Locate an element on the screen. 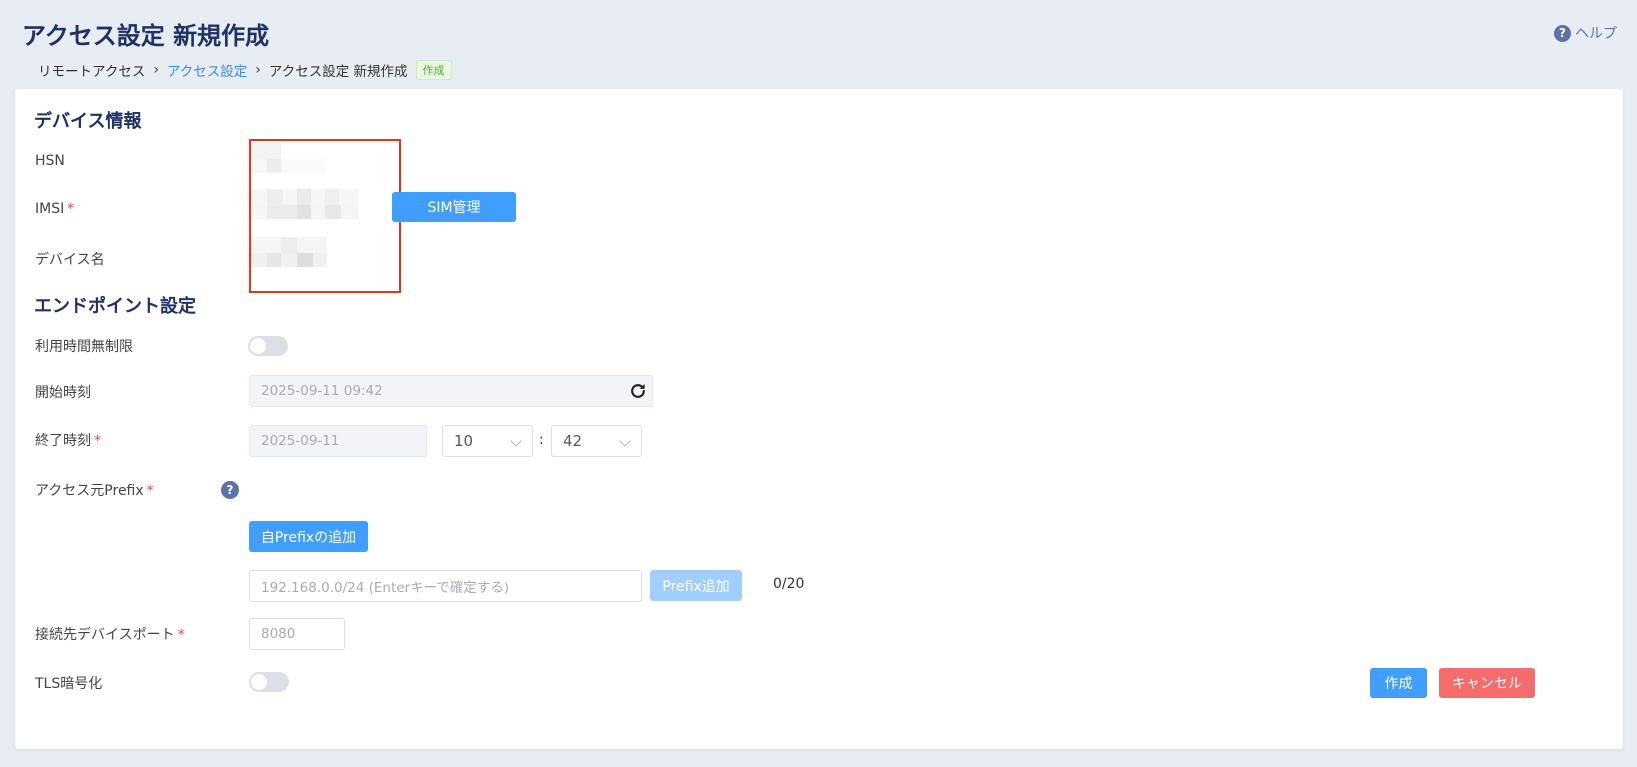 The image size is (1637, 767). end-date-input: 2025-09-11 is located at coordinates (338, 441).